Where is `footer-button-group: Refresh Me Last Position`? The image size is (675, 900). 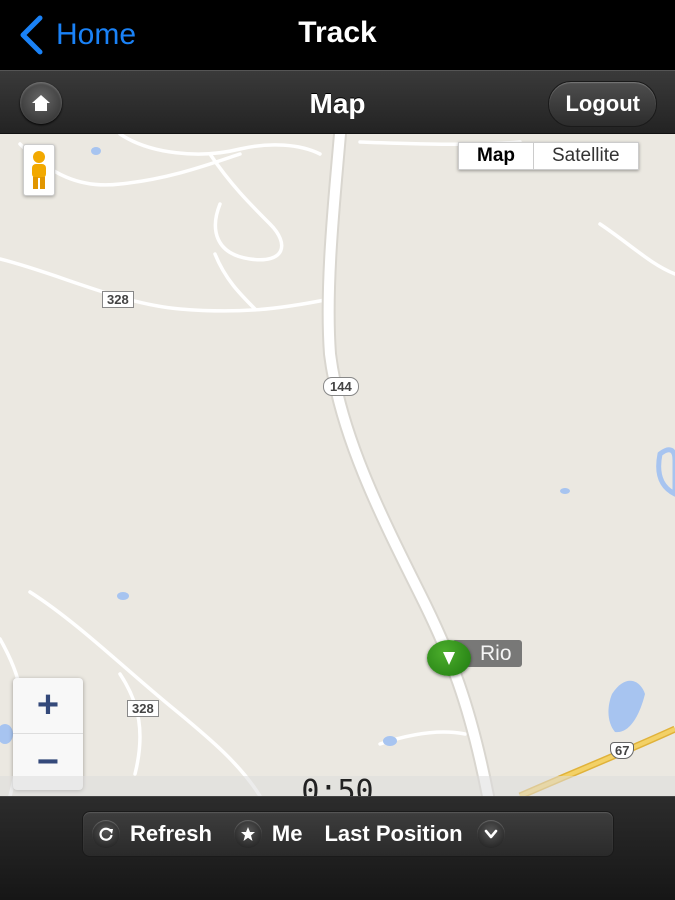
footer-button-group: Refresh Me Last Position is located at coordinates (348, 834).